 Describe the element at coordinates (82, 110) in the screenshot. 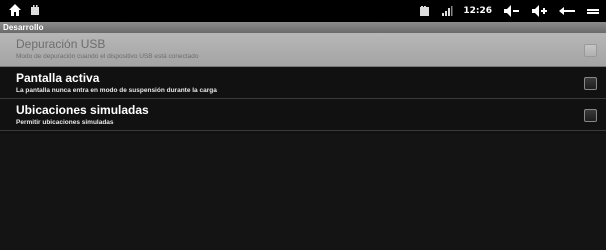

I see `setting-title: Ubicaciones simuladas` at that location.